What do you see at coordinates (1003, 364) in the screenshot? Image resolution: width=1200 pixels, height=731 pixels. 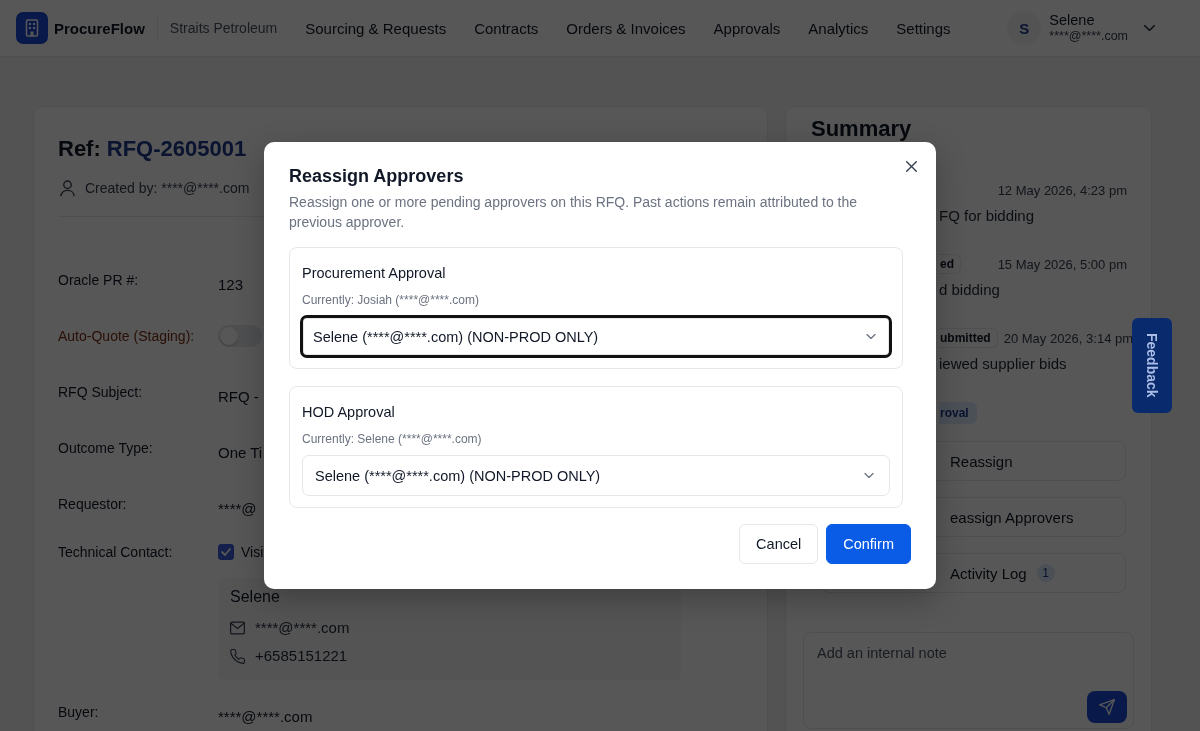 I see `event-description: iewed supplier bids` at bounding box center [1003, 364].